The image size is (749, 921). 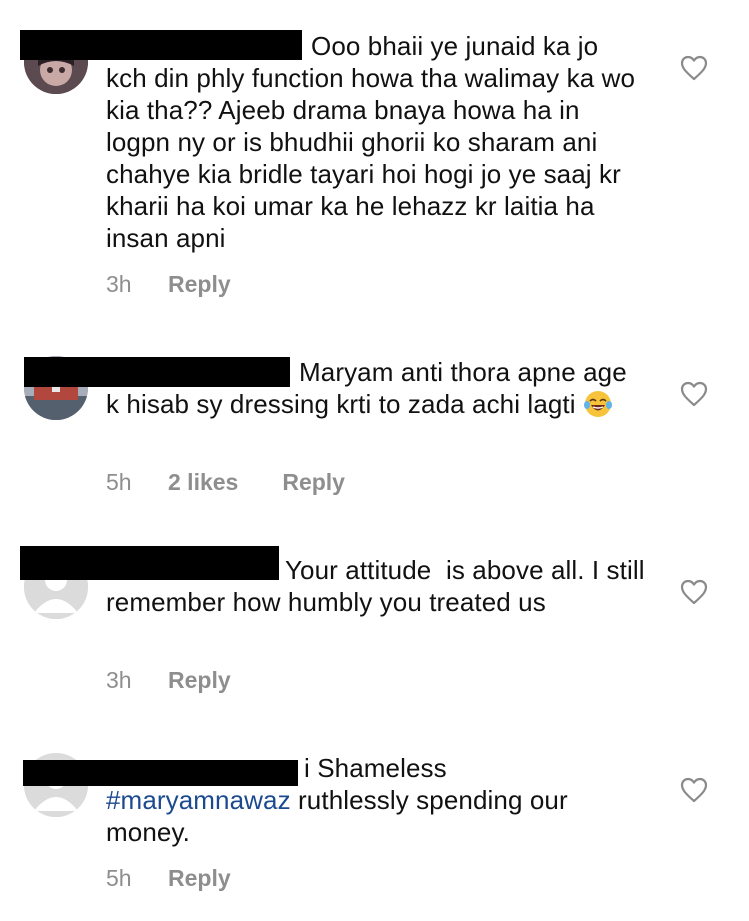 I want to click on comment-meta: 5h Reply, so click(x=168, y=878).